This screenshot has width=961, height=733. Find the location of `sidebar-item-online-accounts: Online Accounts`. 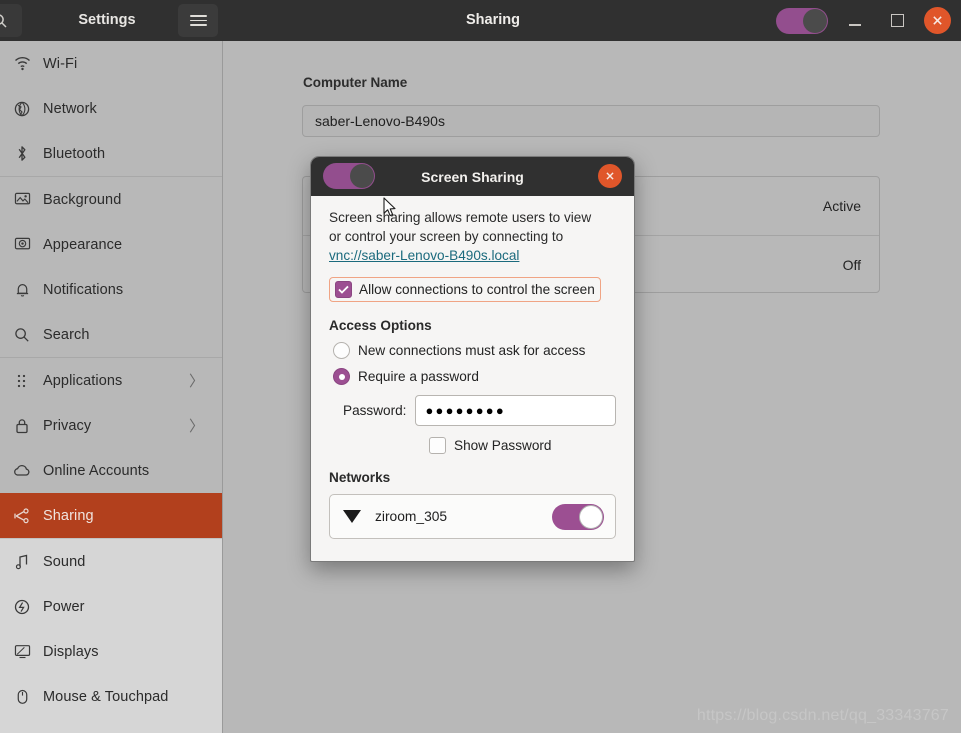

sidebar-item-online-accounts: Online Accounts is located at coordinates (111, 470).